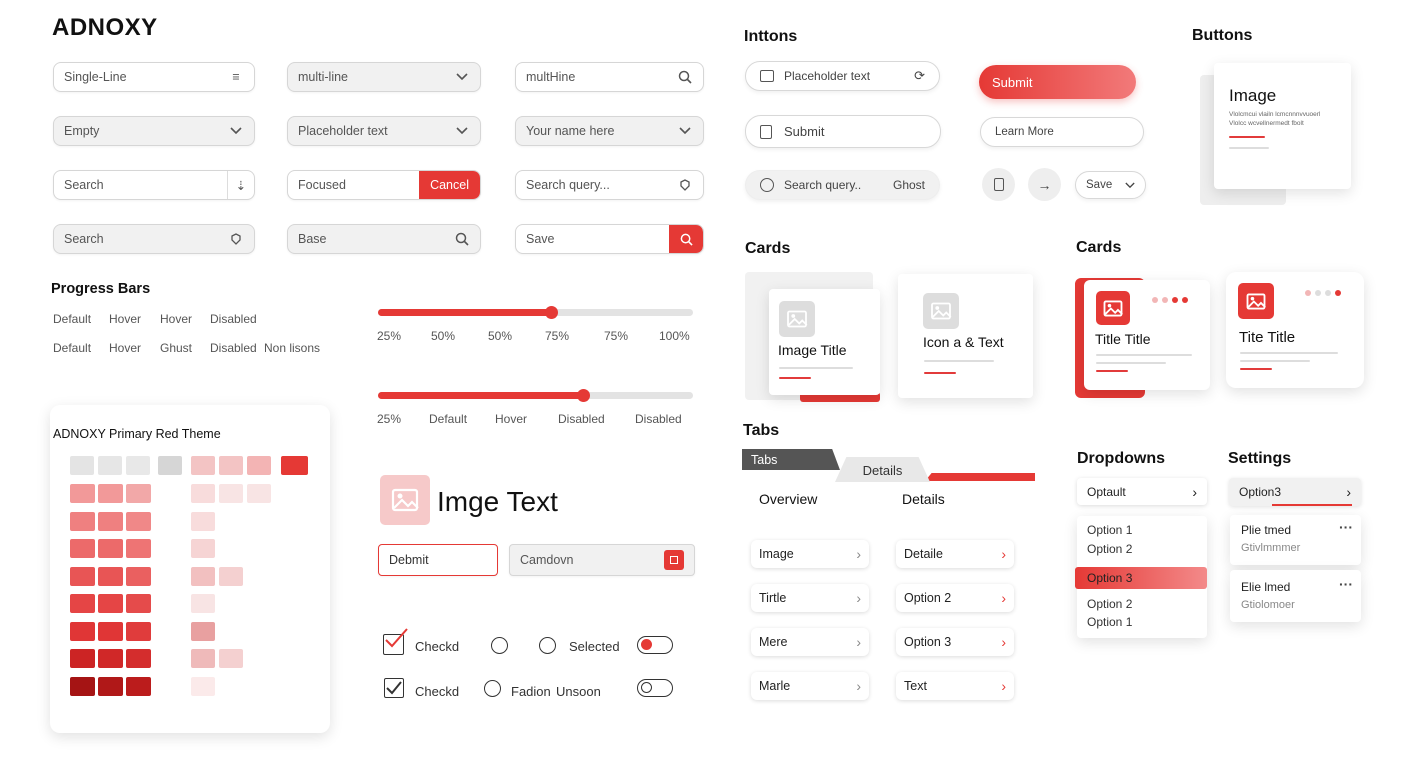 The height and width of the screenshot is (768, 1408). Describe the element at coordinates (791, 459) in the screenshot. I see `tab-tabs-active: Tabs` at that location.